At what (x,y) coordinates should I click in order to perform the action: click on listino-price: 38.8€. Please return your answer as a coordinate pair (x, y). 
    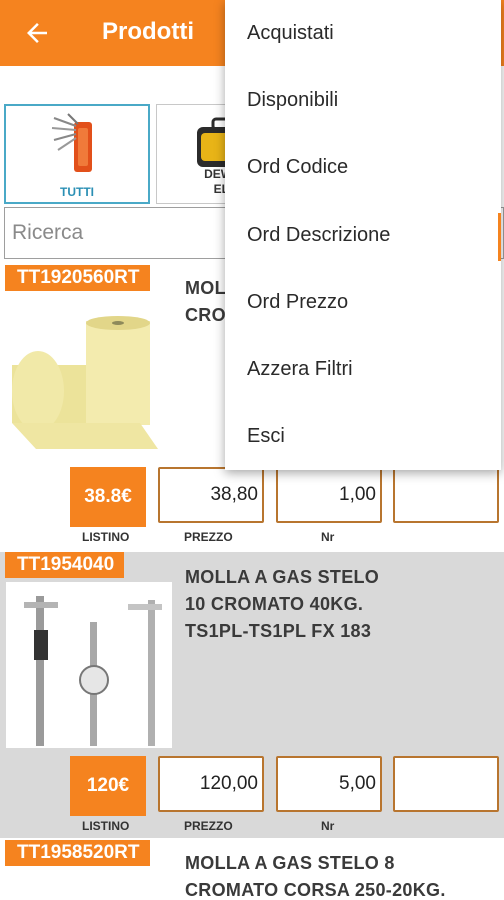
    Looking at the image, I should click on (108, 497).